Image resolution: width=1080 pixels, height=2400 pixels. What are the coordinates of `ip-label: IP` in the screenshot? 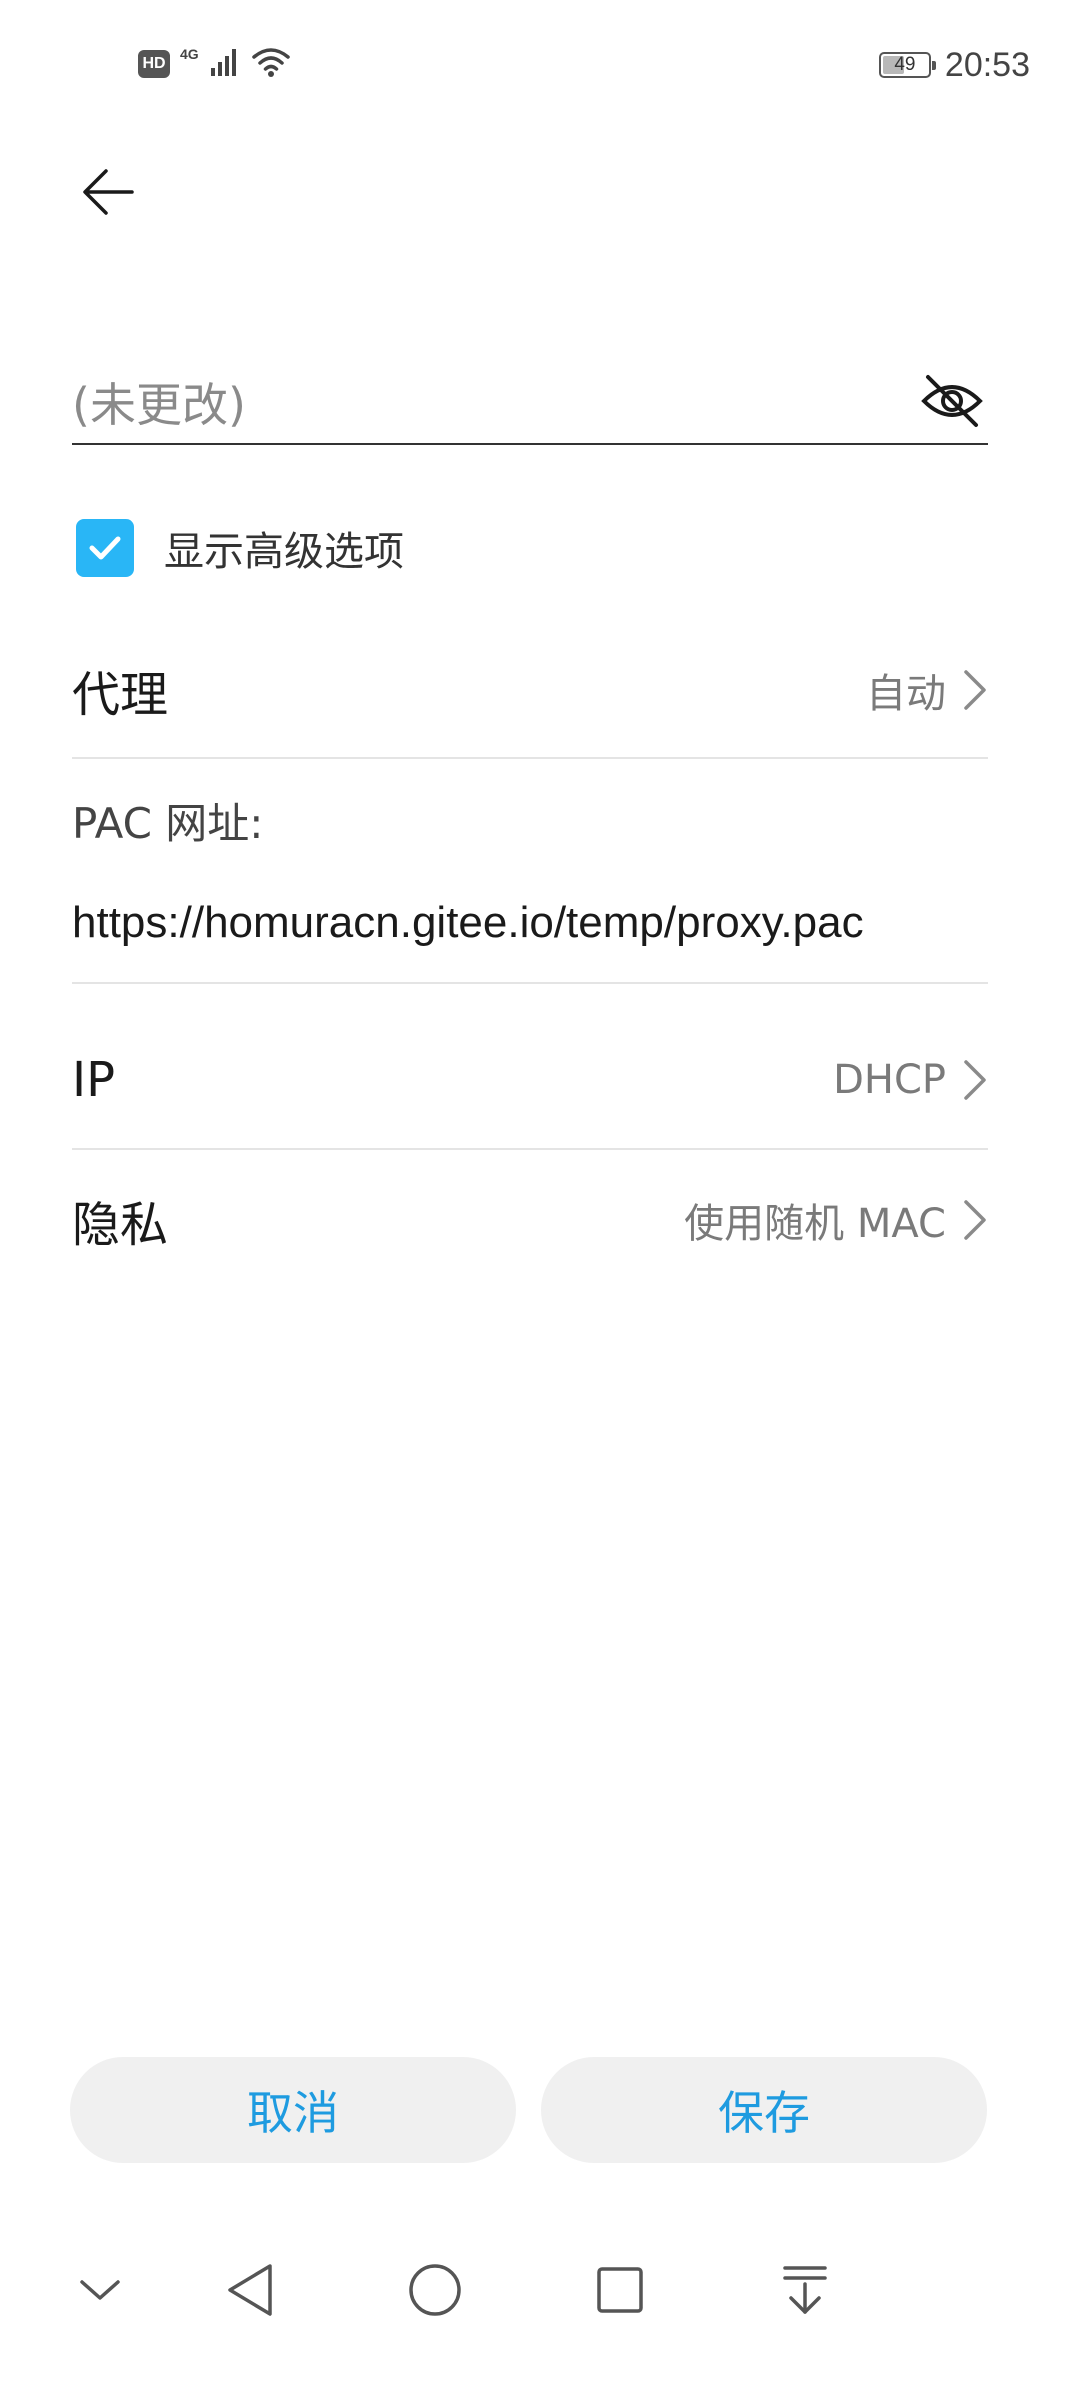 It's located at (94, 1080).